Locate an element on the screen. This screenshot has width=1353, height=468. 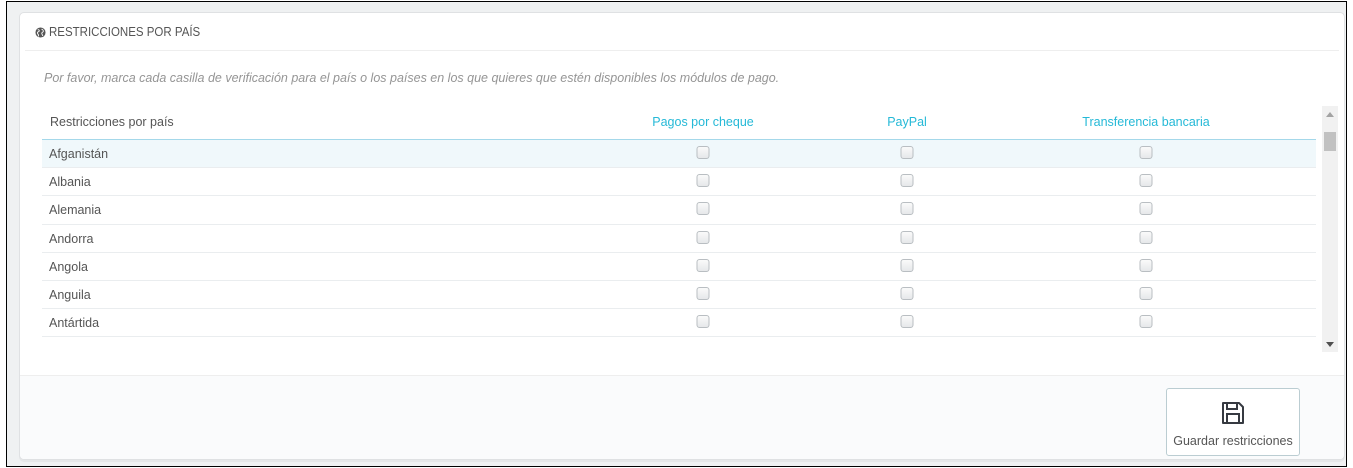
country-name: Andorra is located at coordinates (71, 238).